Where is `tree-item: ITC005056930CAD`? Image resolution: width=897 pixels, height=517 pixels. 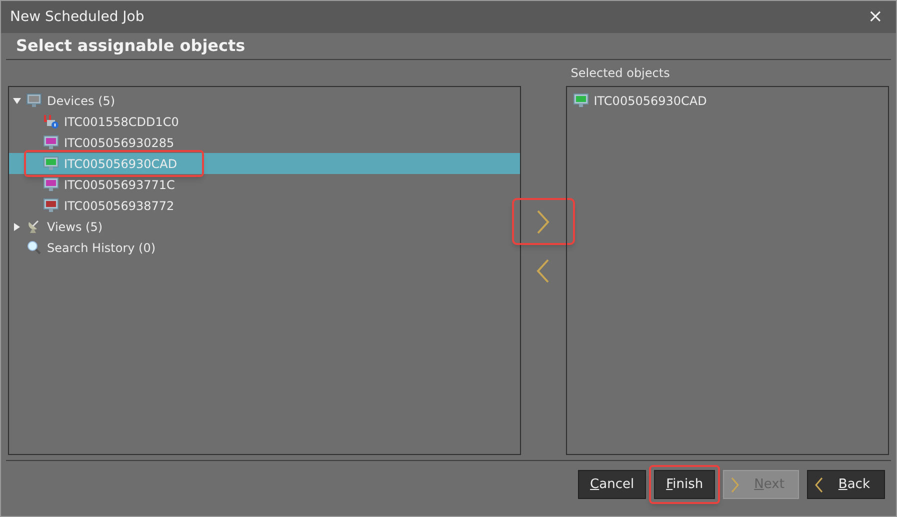
tree-item: ITC005056930CAD is located at coordinates (121, 163).